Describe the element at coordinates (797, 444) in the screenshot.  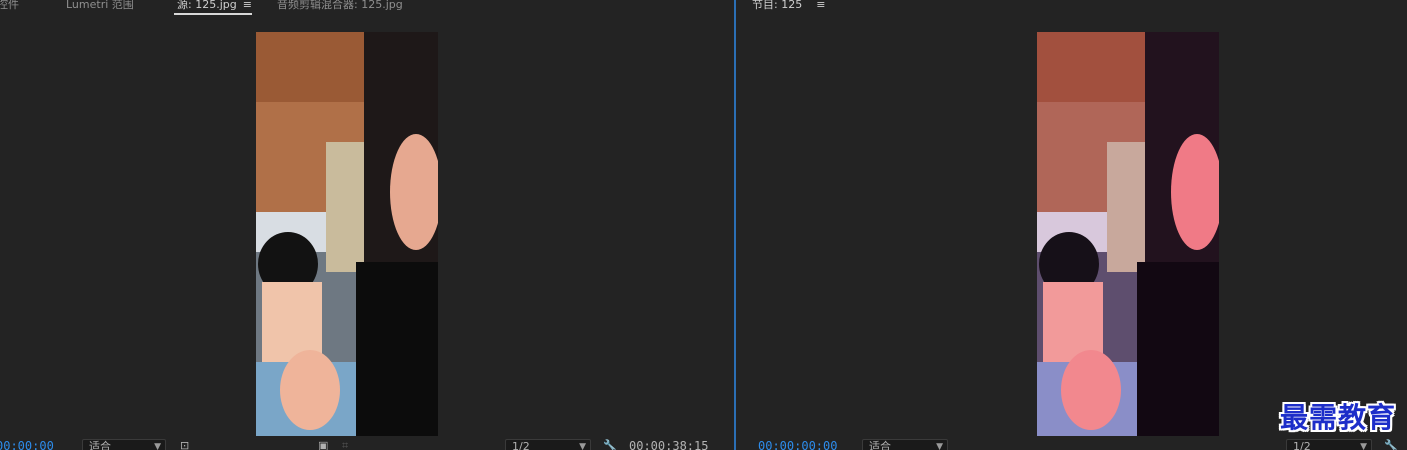
I see `program-playhead-timecode: 00:00:00:00` at that location.